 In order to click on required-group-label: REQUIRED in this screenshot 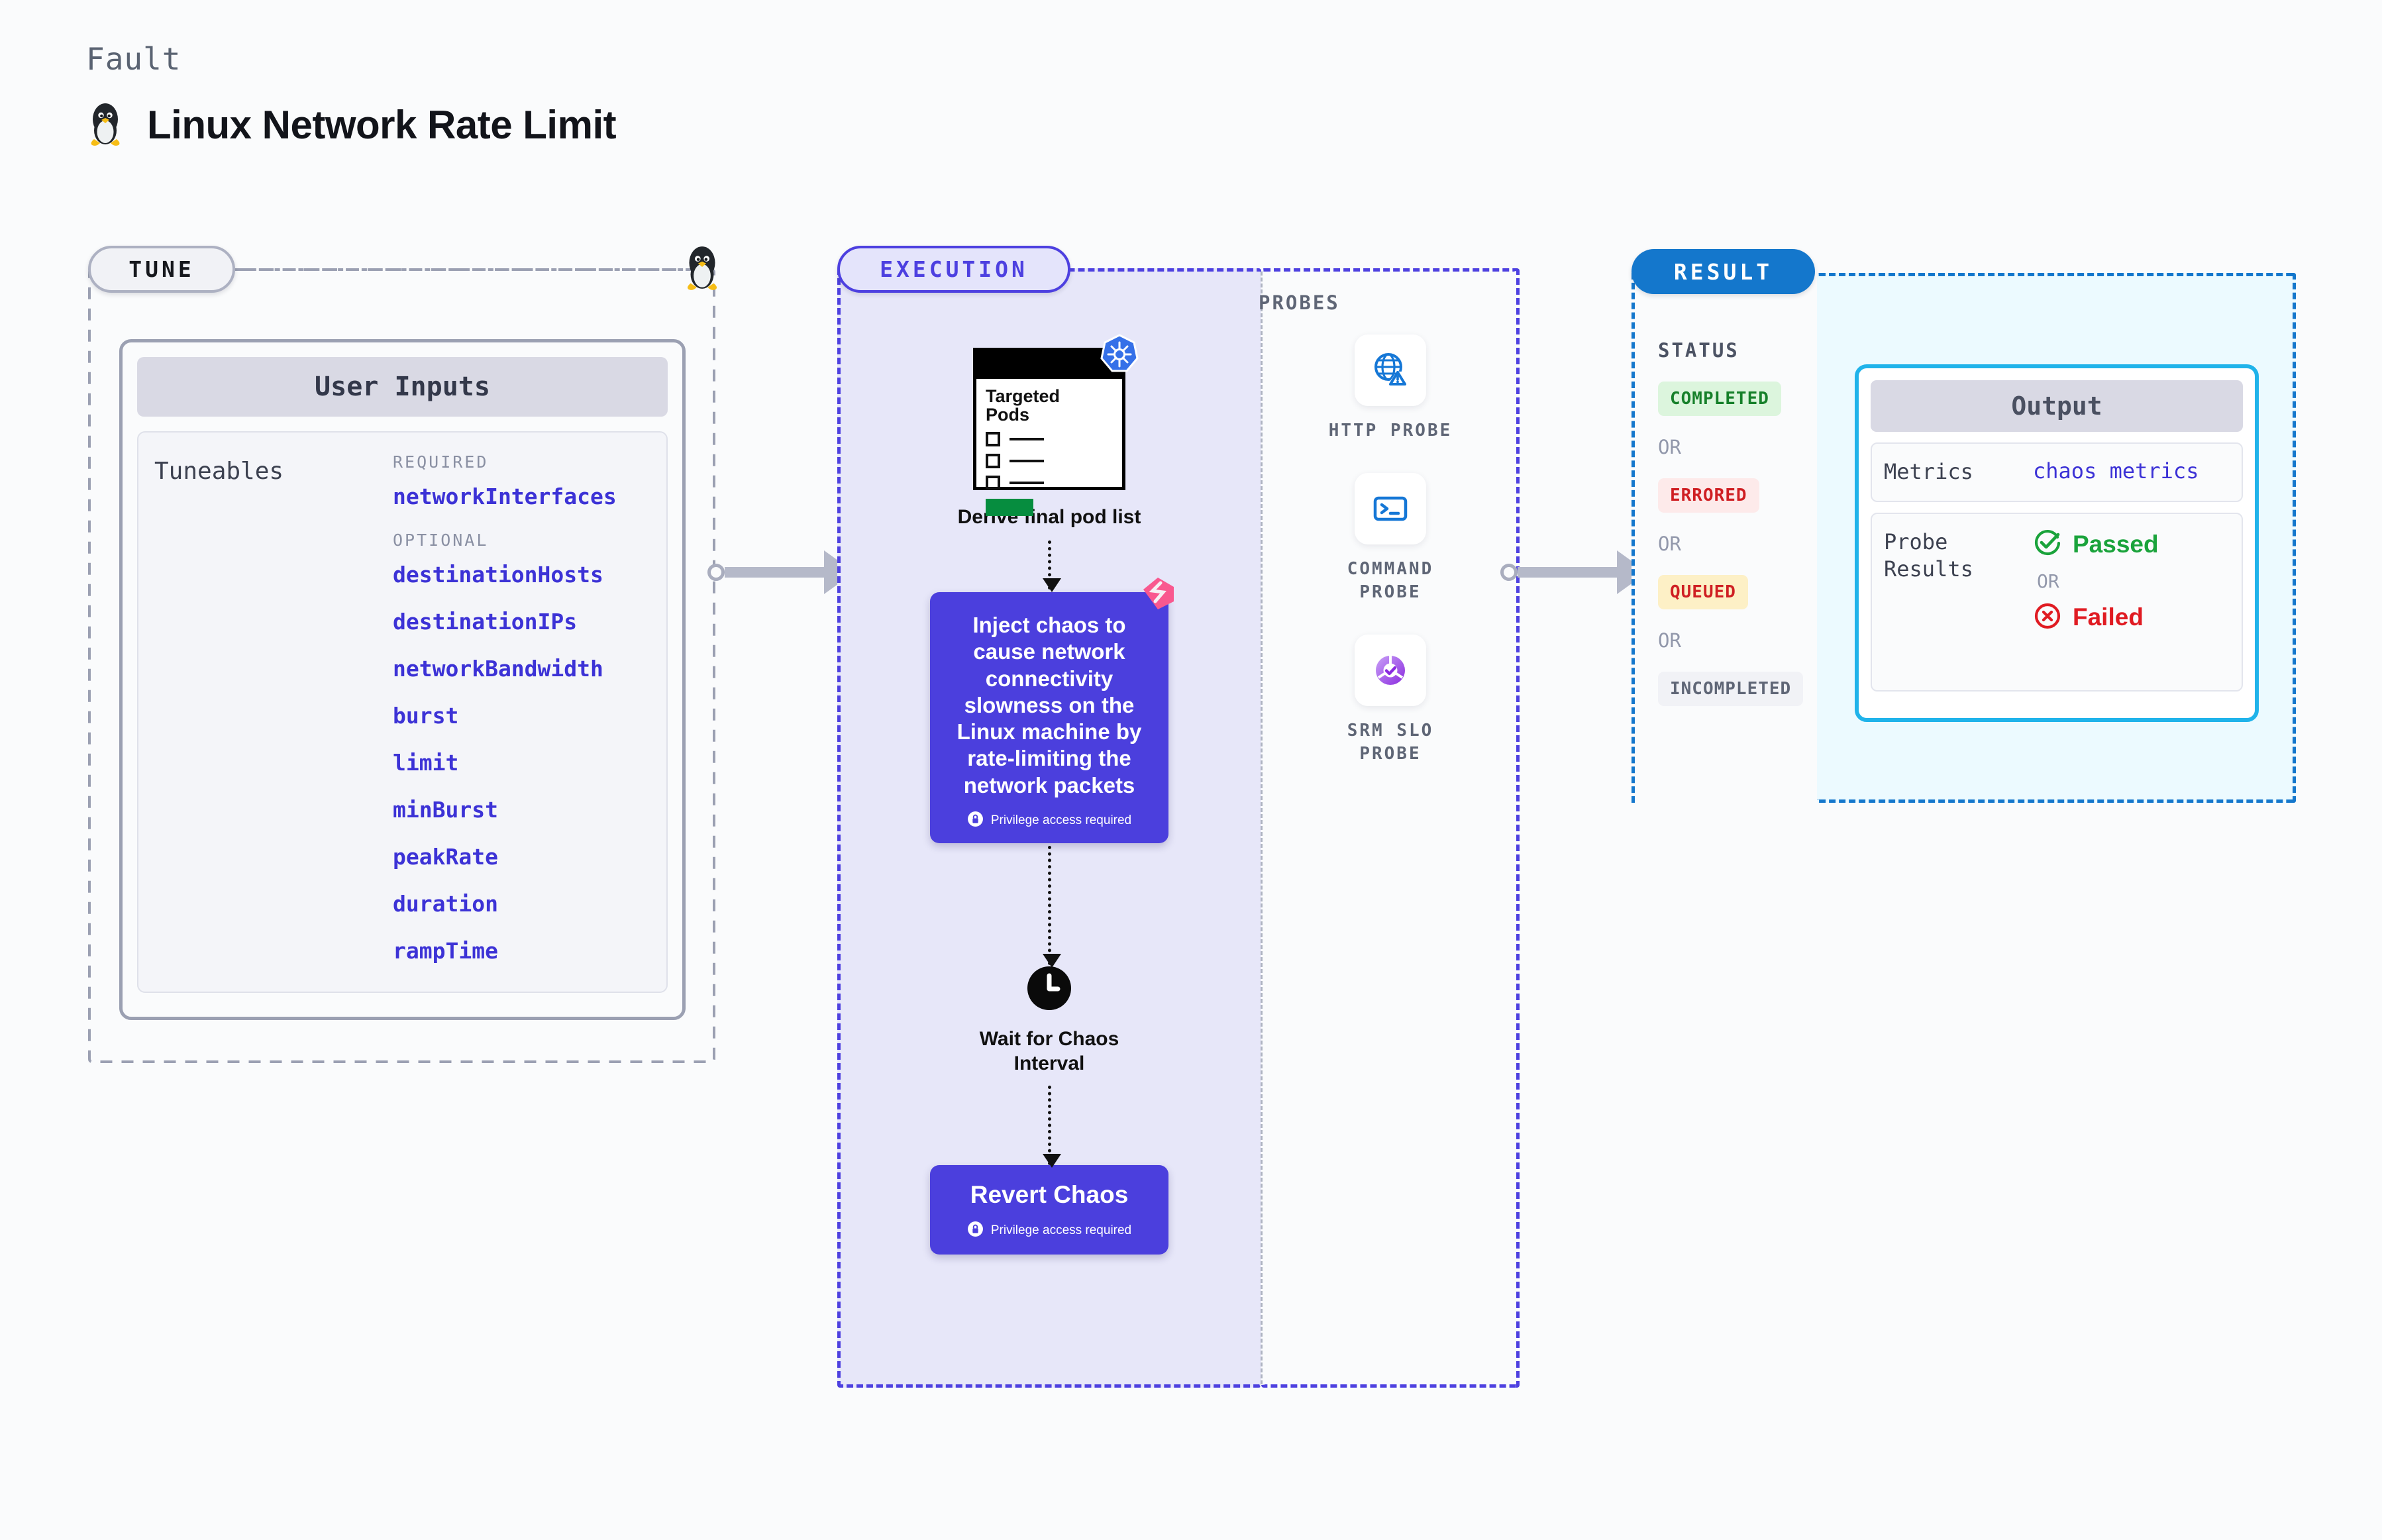, I will do `click(441, 462)`.